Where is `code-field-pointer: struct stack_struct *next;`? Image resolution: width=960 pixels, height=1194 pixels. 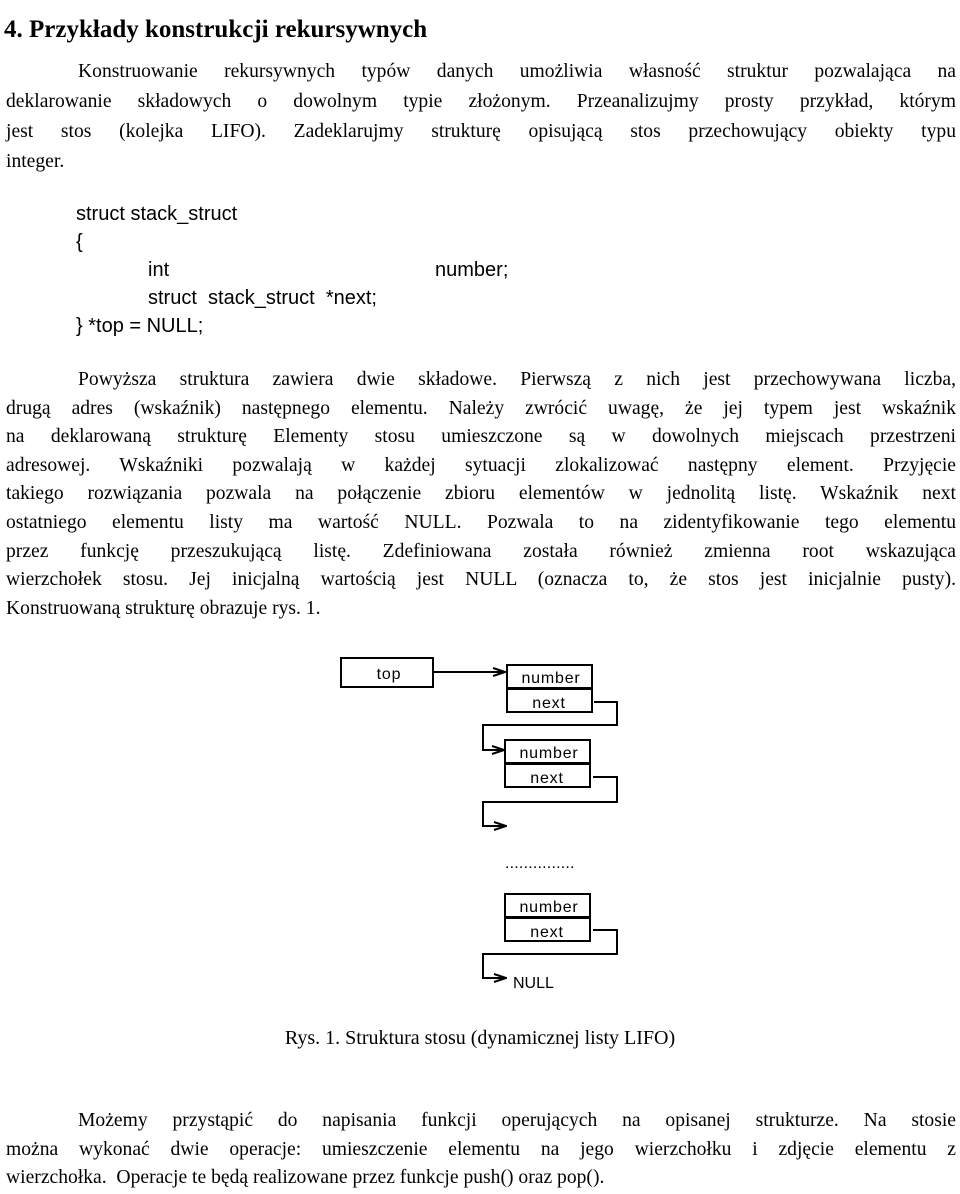
code-field-pointer: struct stack_struct *next; is located at coordinates (262, 298).